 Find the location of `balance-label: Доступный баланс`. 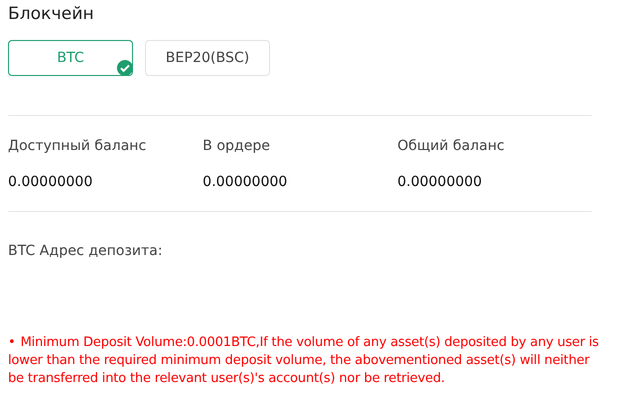

balance-label: Доступный баланс is located at coordinates (78, 146).